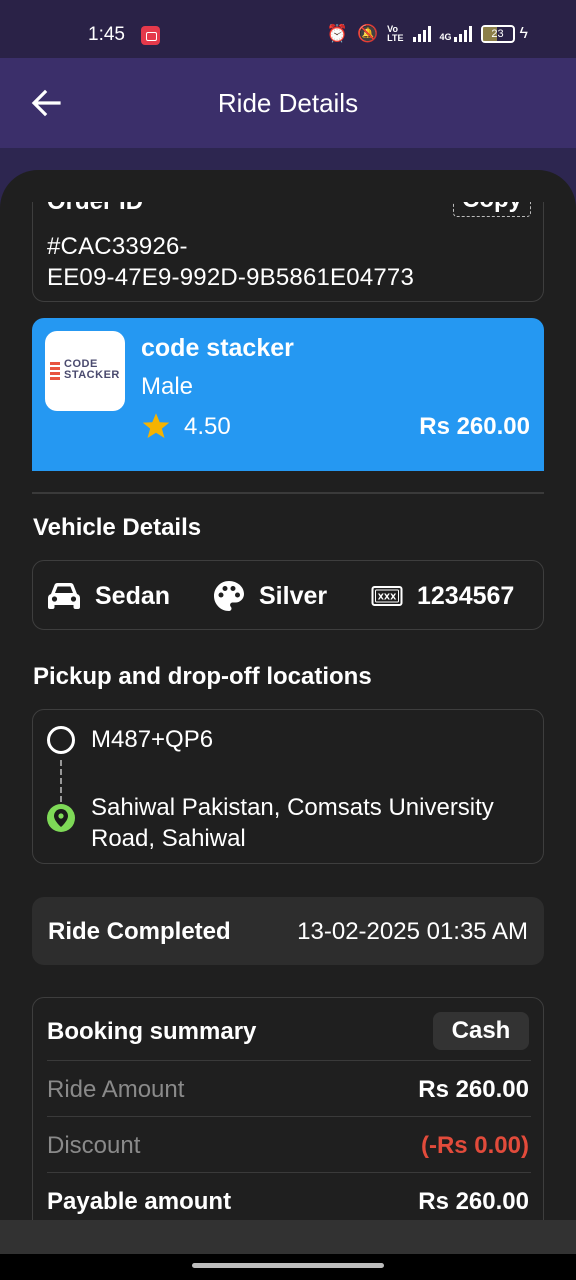 This screenshot has height=1280, width=576. What do you see at coordinates (139, 1201) in the screenshot?
I see `payable-amount-label: Payable amount` at bounding box center [139, 1201].